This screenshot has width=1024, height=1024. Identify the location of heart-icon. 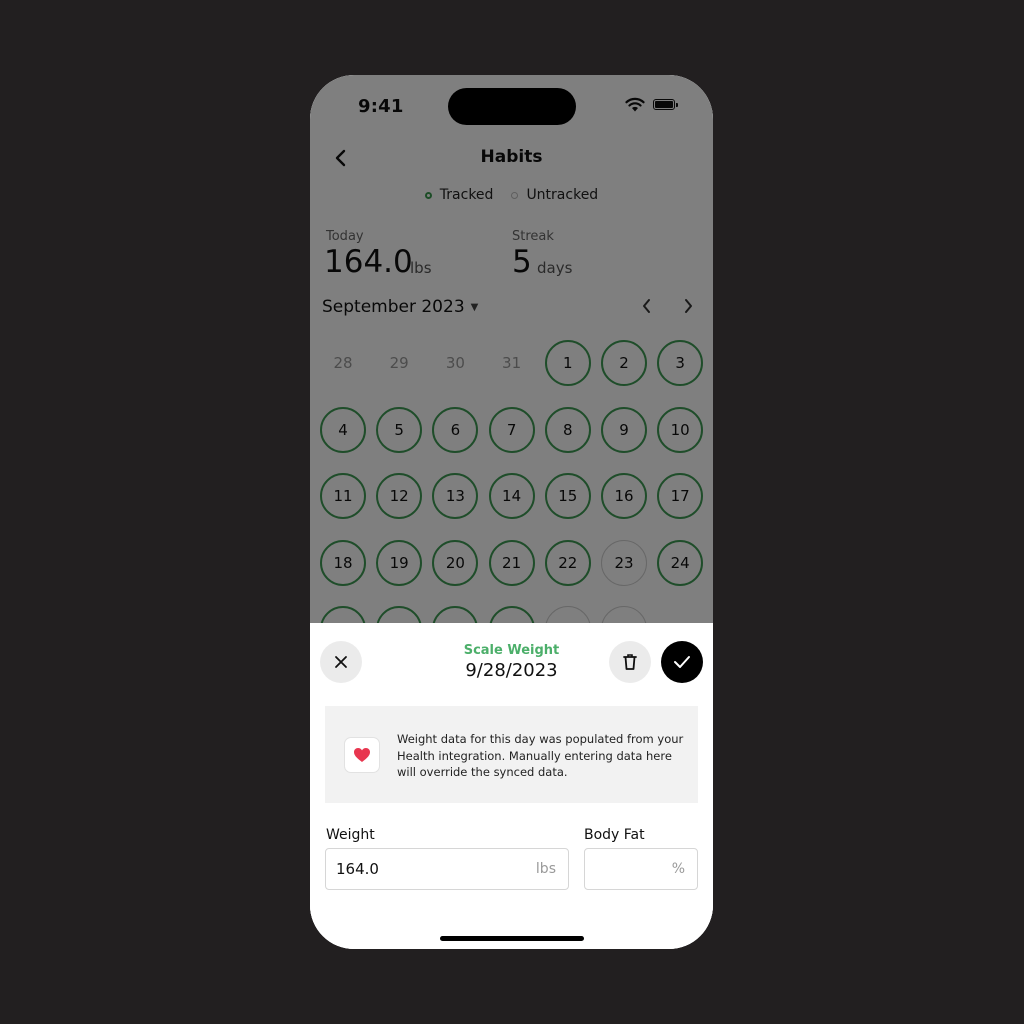
(362, 755).